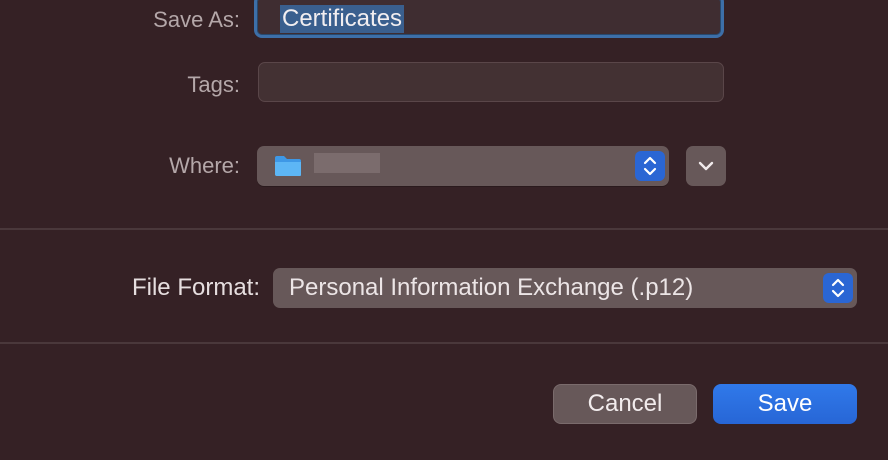  I want to click on folder-icon, so click(288, 166).